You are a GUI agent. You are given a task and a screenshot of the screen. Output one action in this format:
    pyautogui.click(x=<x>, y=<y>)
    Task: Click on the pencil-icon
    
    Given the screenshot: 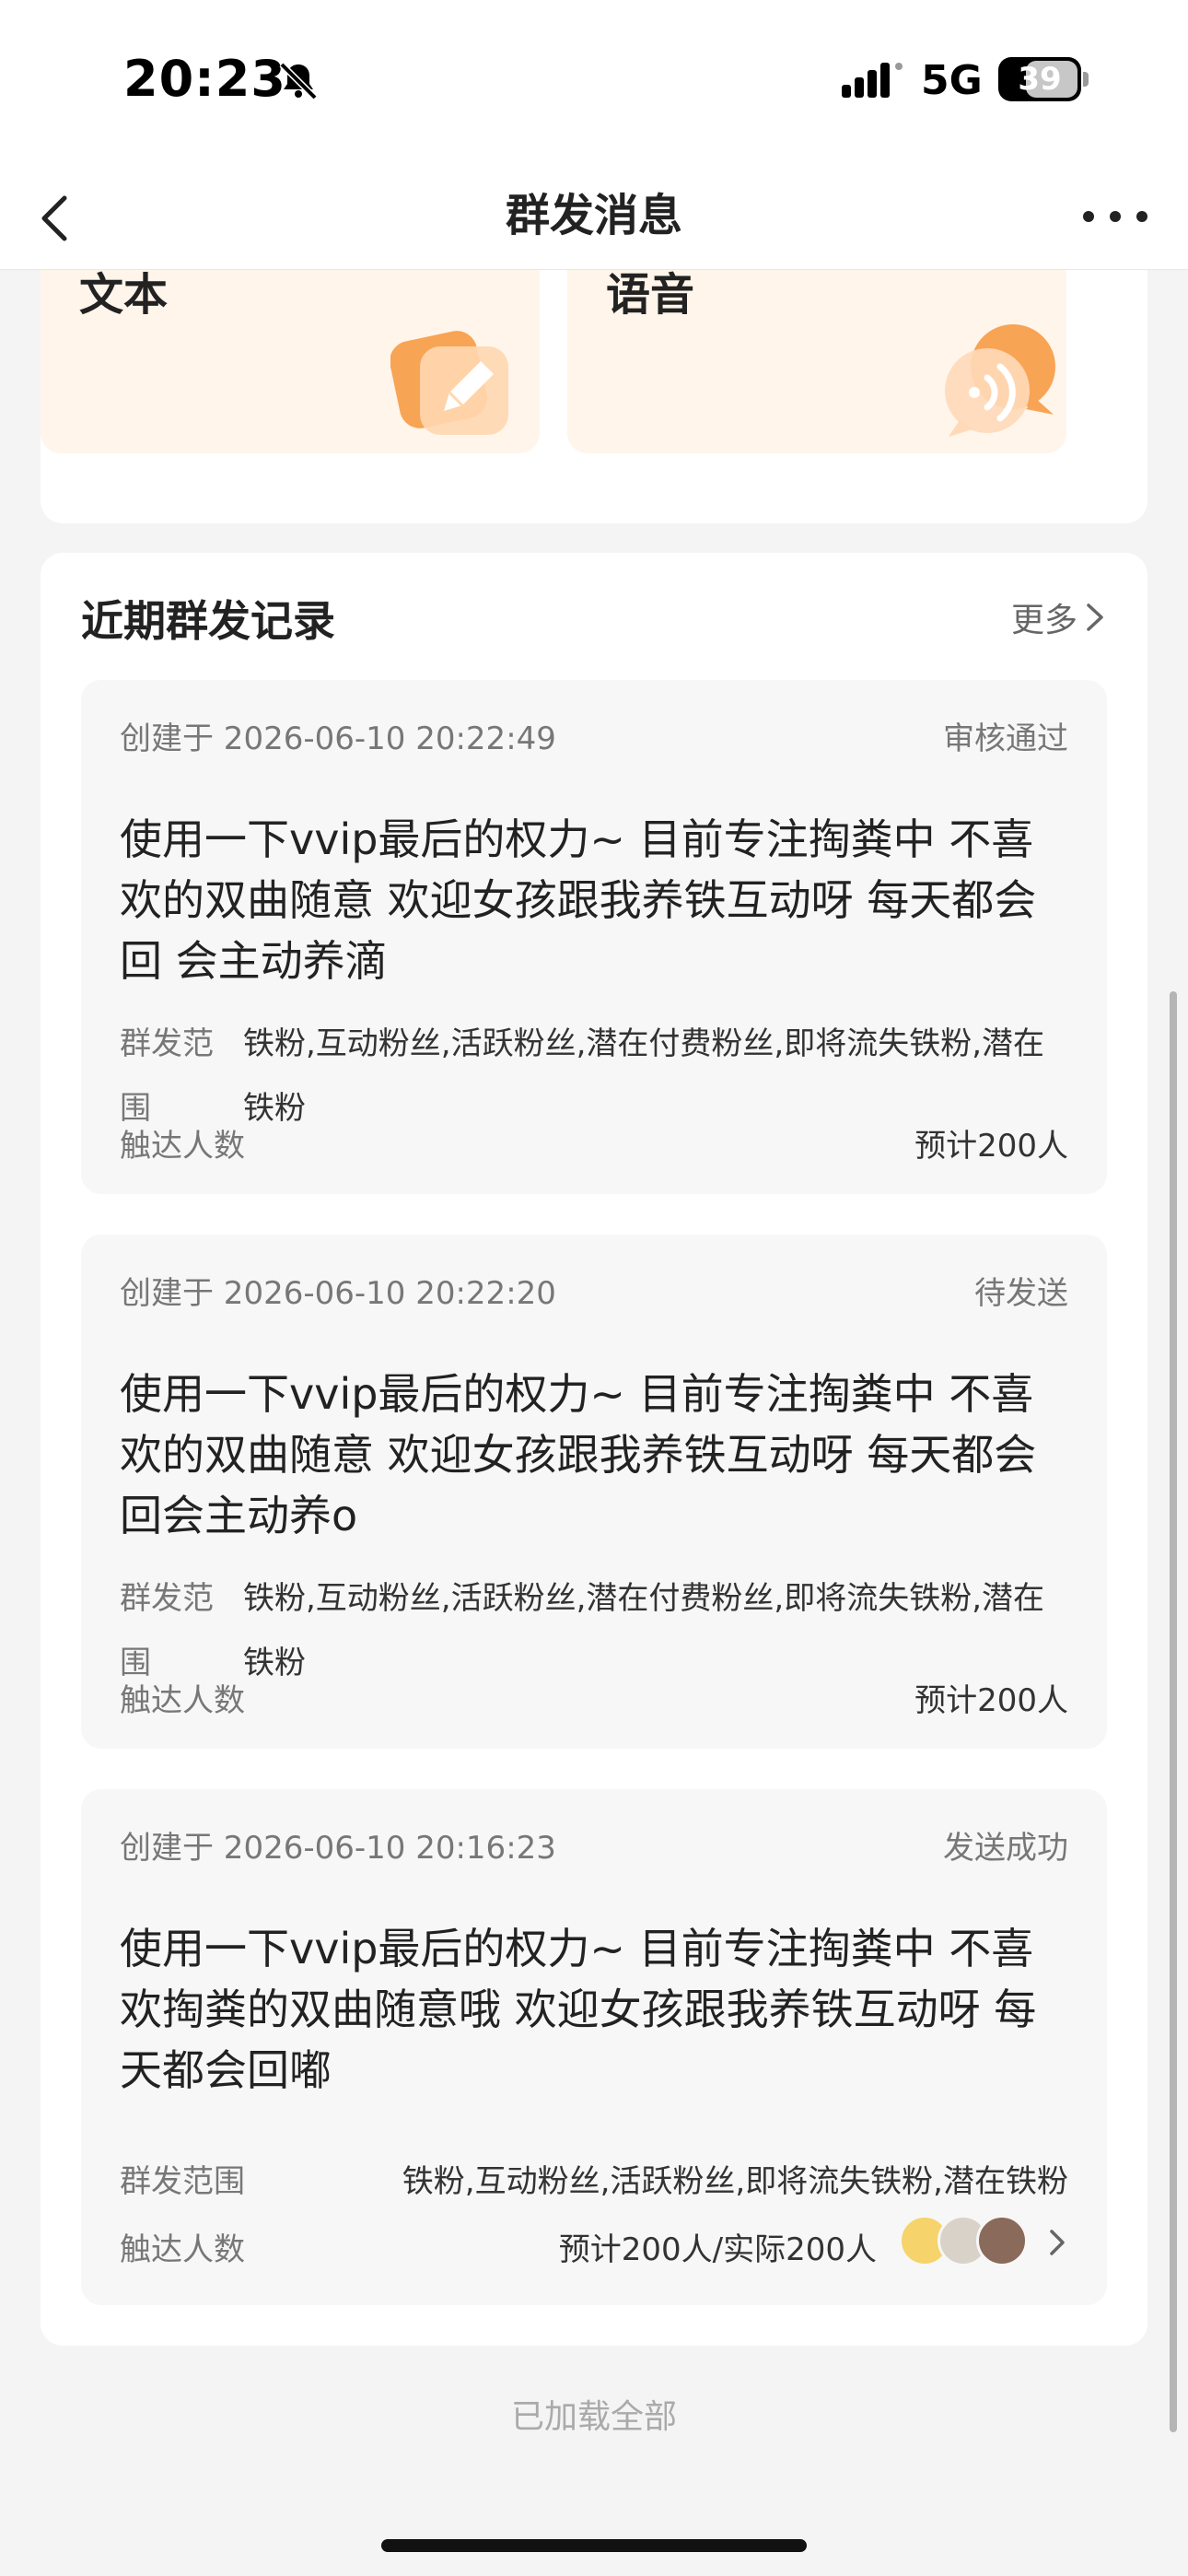 What is the action you would take?
    pyautogui.click(x=449, y=383)
    